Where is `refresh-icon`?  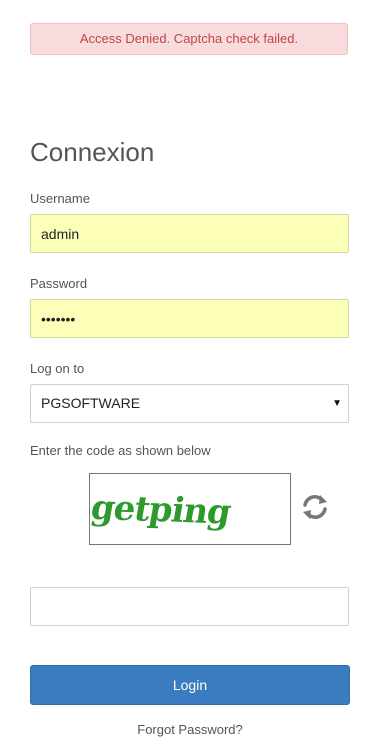
refresh-icon is located at coordinates (315, 507).